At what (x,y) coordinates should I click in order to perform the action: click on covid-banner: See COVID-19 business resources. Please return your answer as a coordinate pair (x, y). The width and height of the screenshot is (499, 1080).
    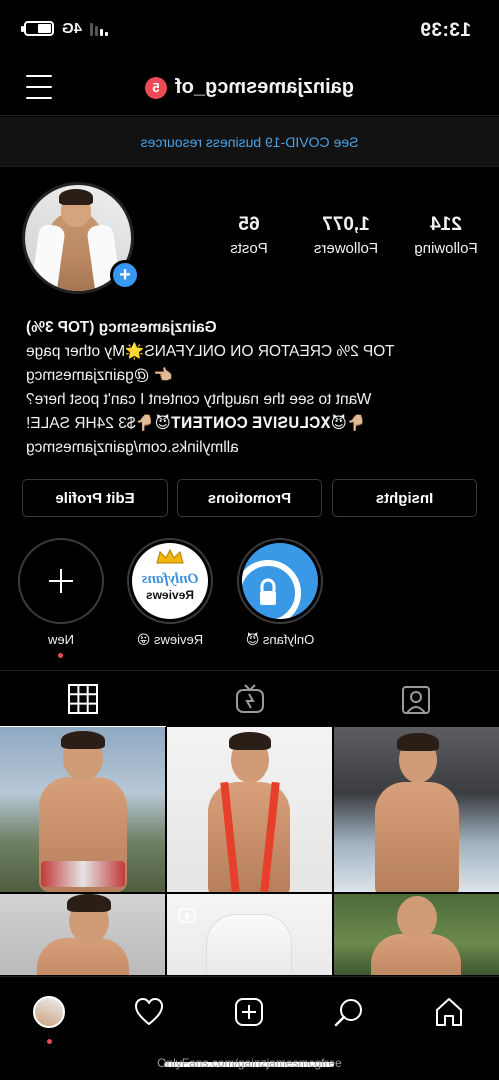
    Looking at the image, I should click on (249, 142).